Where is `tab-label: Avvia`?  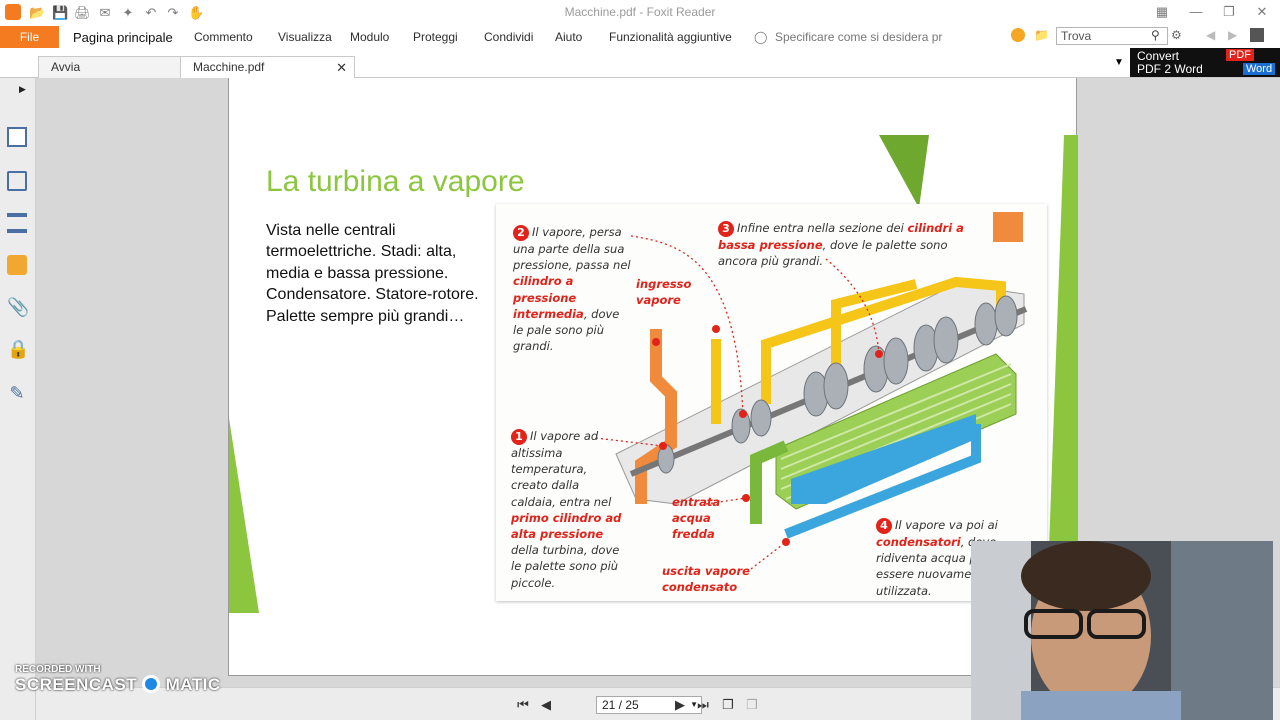 tab-label: Avvia is located at coordinates (66, 67).